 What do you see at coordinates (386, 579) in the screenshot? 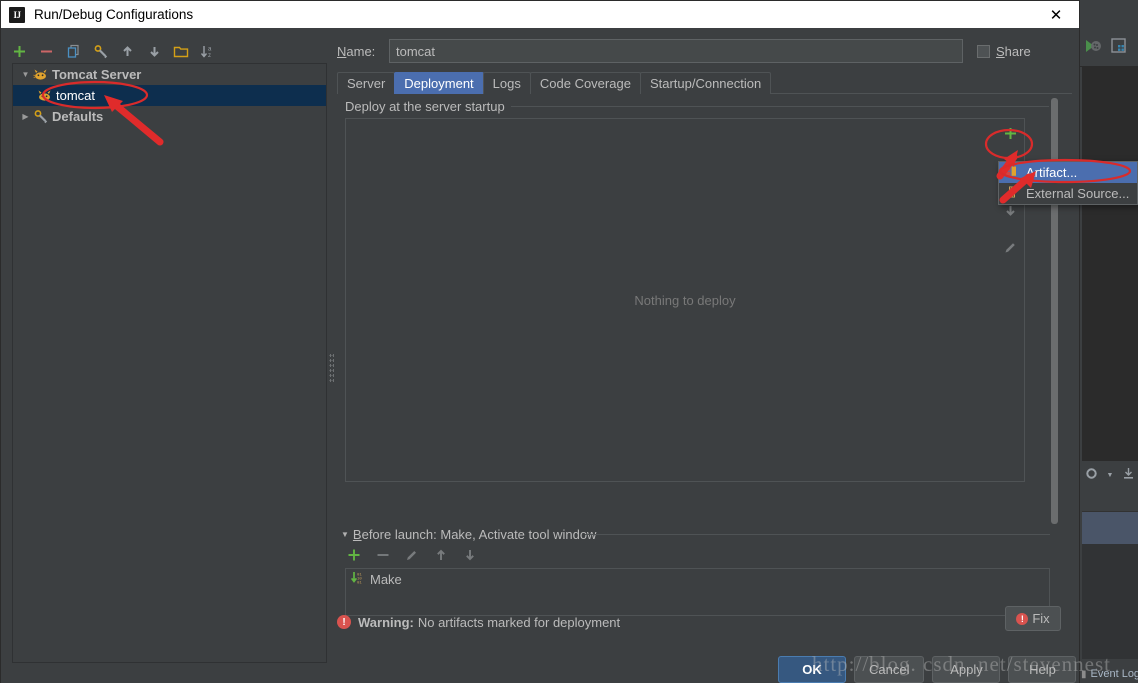
I see `task-label: Make` at bounding box center [386, 579].